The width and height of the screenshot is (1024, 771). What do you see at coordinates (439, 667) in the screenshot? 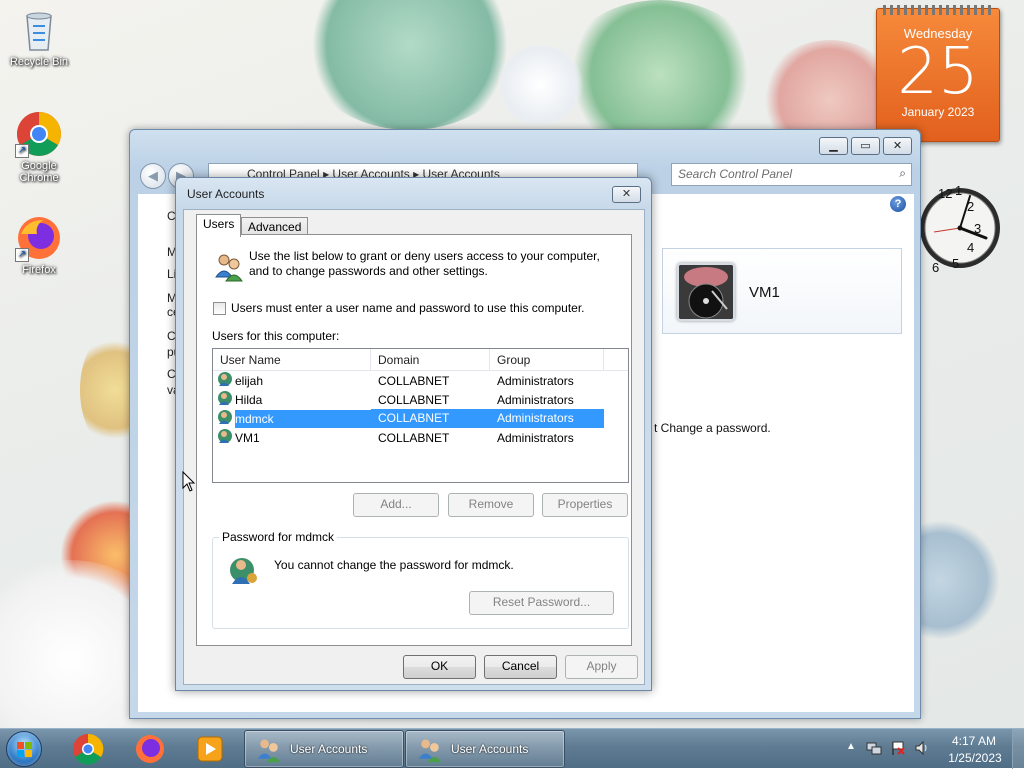
I see `ok-button: OK` at bounding box center [439, 667].